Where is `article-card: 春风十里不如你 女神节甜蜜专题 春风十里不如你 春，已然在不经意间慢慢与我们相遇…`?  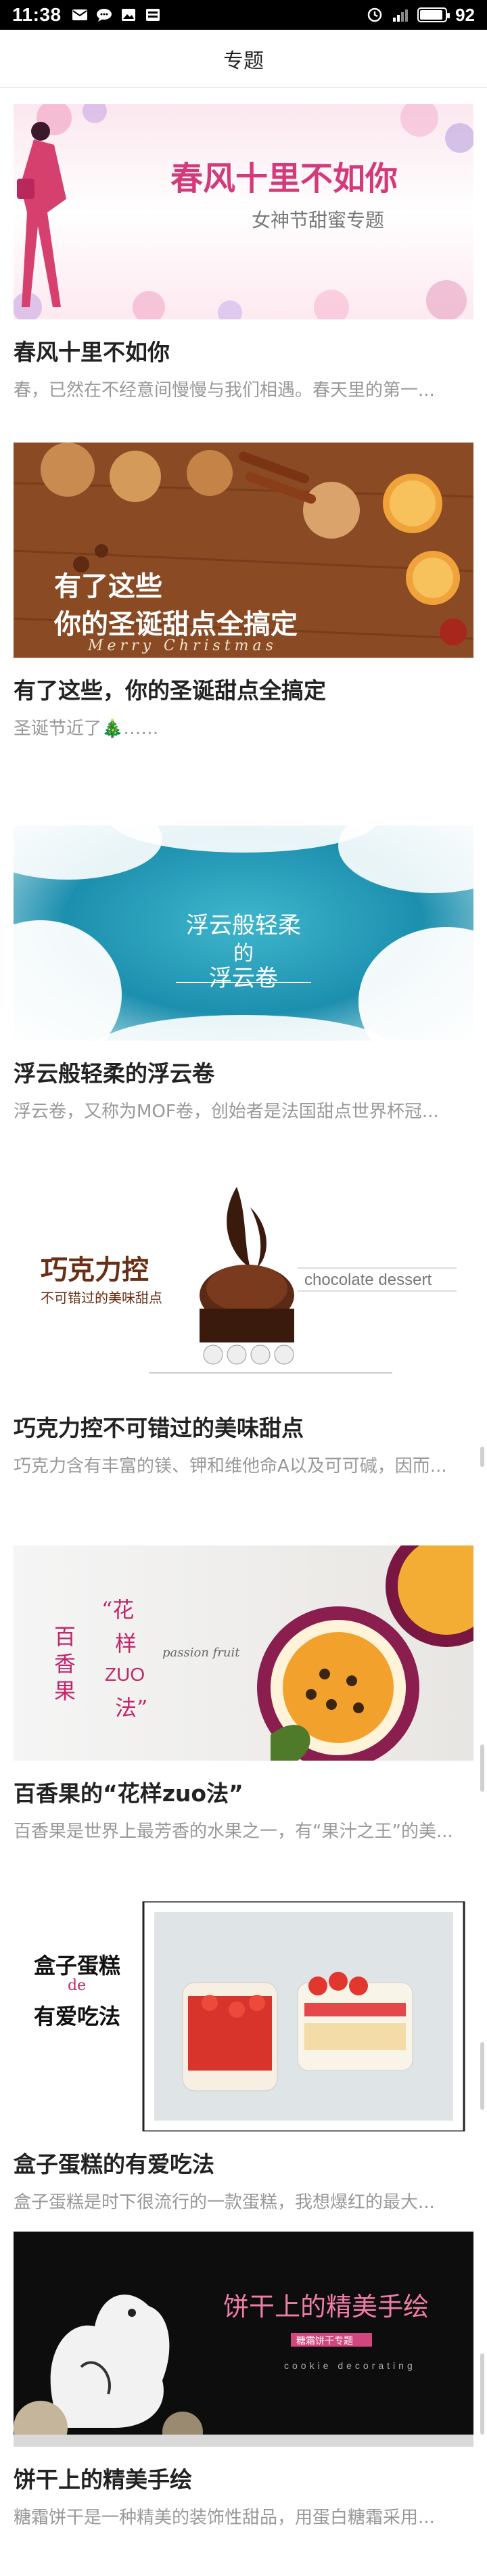 article-card: 春风十里不如你 女神节甜蜜专题 春风十里不如你 春，已然在不经意间慢慢与我们相遇… is located at coordinates (243, 253).